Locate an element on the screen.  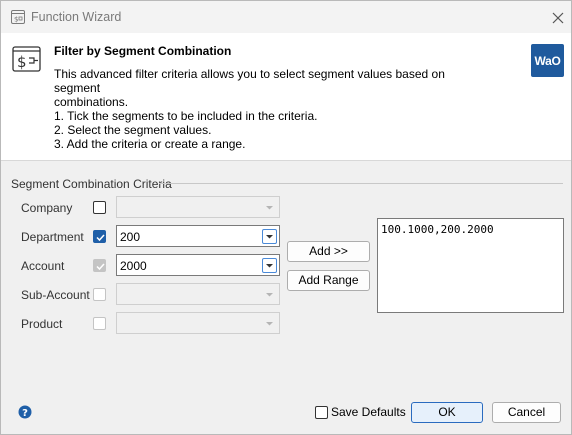
company-combo is located at coordinates (198, 207).